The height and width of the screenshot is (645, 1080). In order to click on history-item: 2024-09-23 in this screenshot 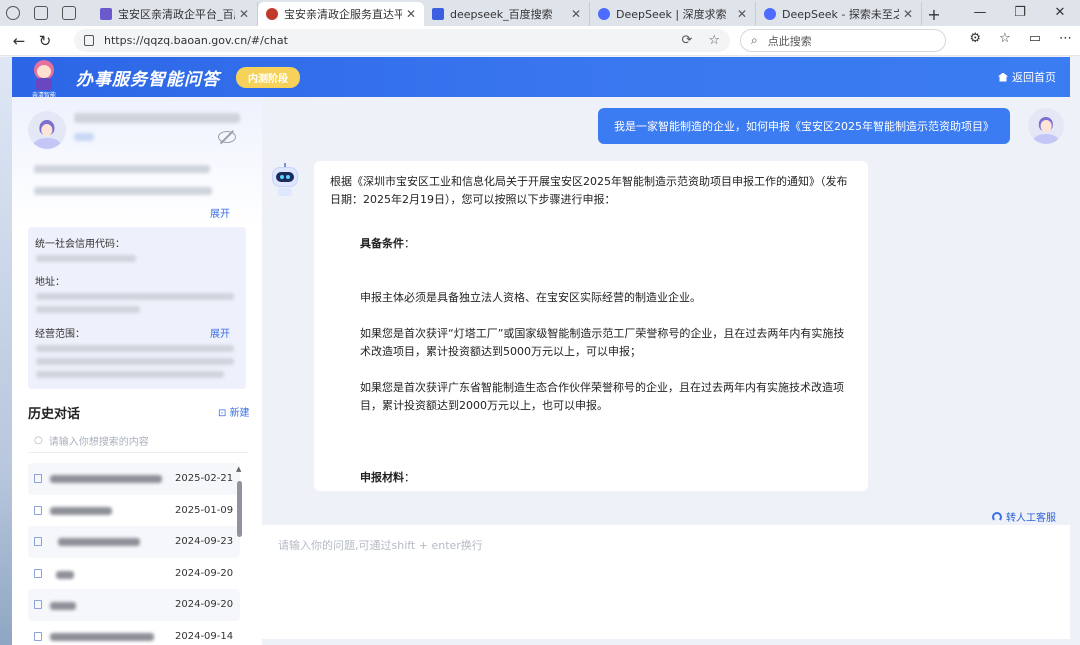, I will do `click(134, 542)`.